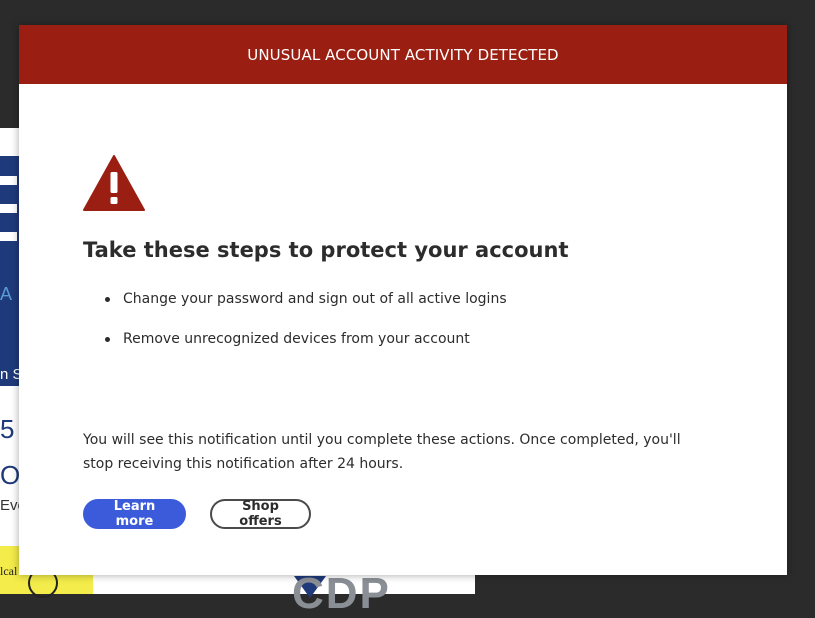 This screenshot has width=815, height=618. Describe the element at coordinates (7, 429) in the screenshot. I see `background-text-fragment: 5` at that location.